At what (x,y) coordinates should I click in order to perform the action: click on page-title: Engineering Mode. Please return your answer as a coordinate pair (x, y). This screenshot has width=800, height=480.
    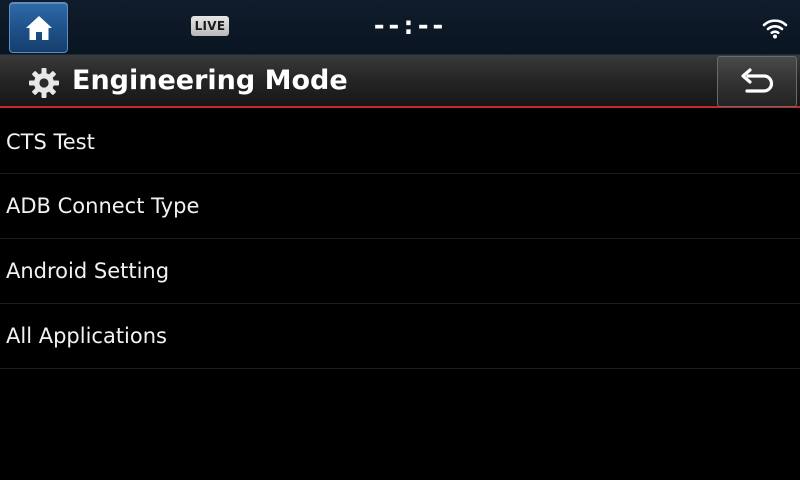
    Looking at the image, I should click on (210, 80).